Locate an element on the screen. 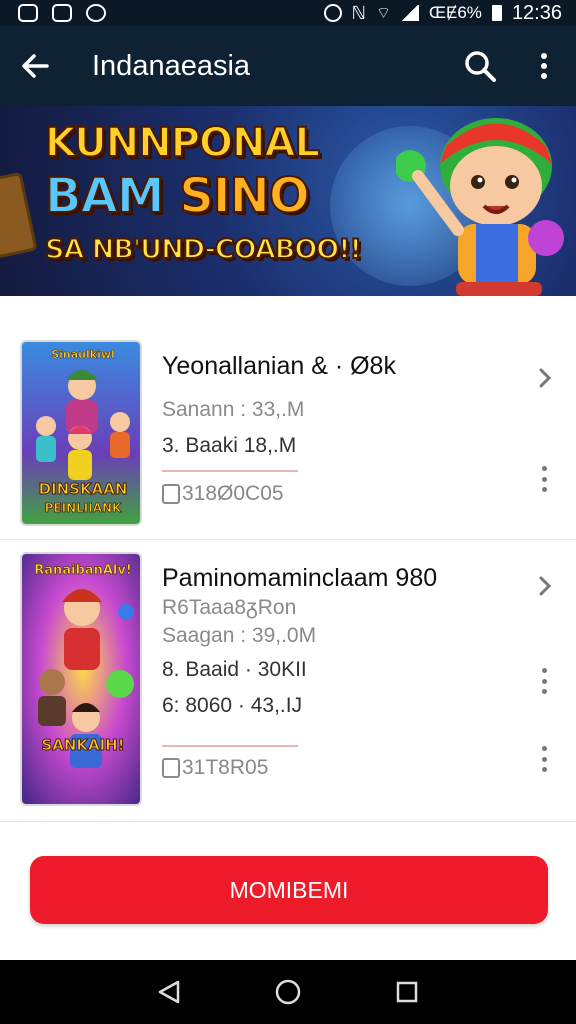  game-code: 31T8R05 is located at coordinates (215, 768).